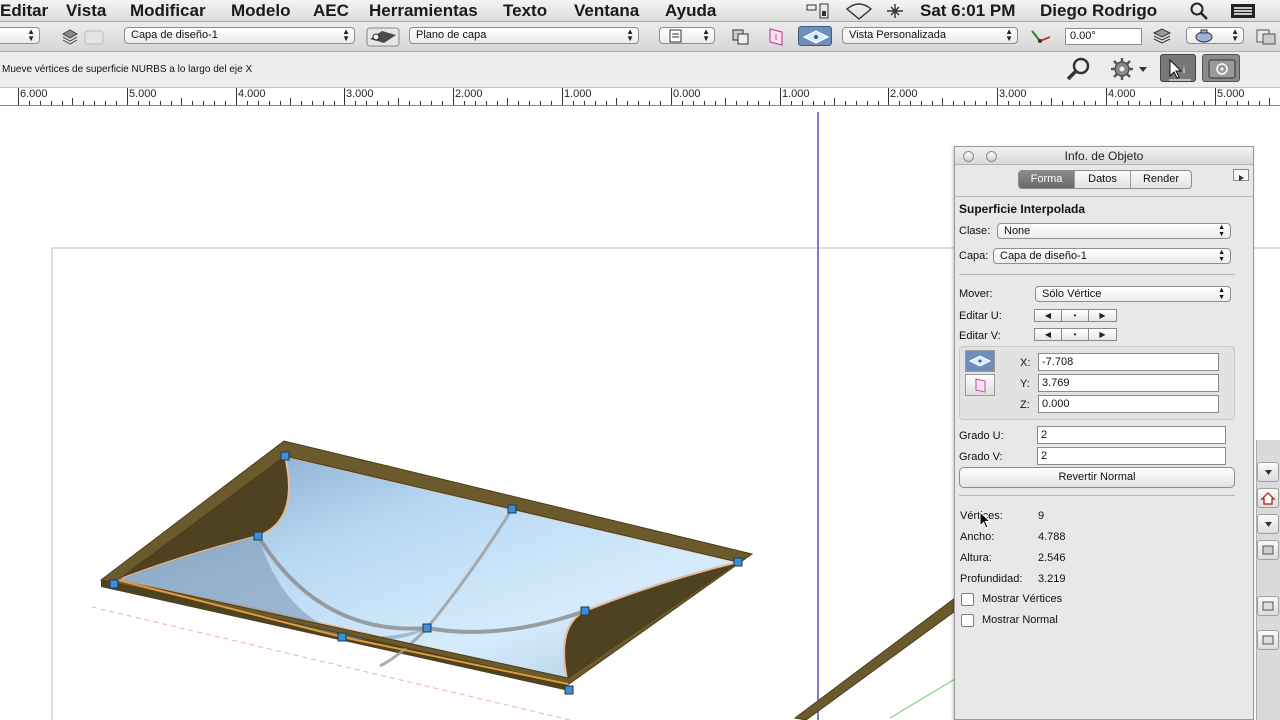 The height and width of the screenshot is (720, 1280). Describe the element at coordinates (168, 11) in the screenshot. I see `menu-modificar: Modificar` at that location.